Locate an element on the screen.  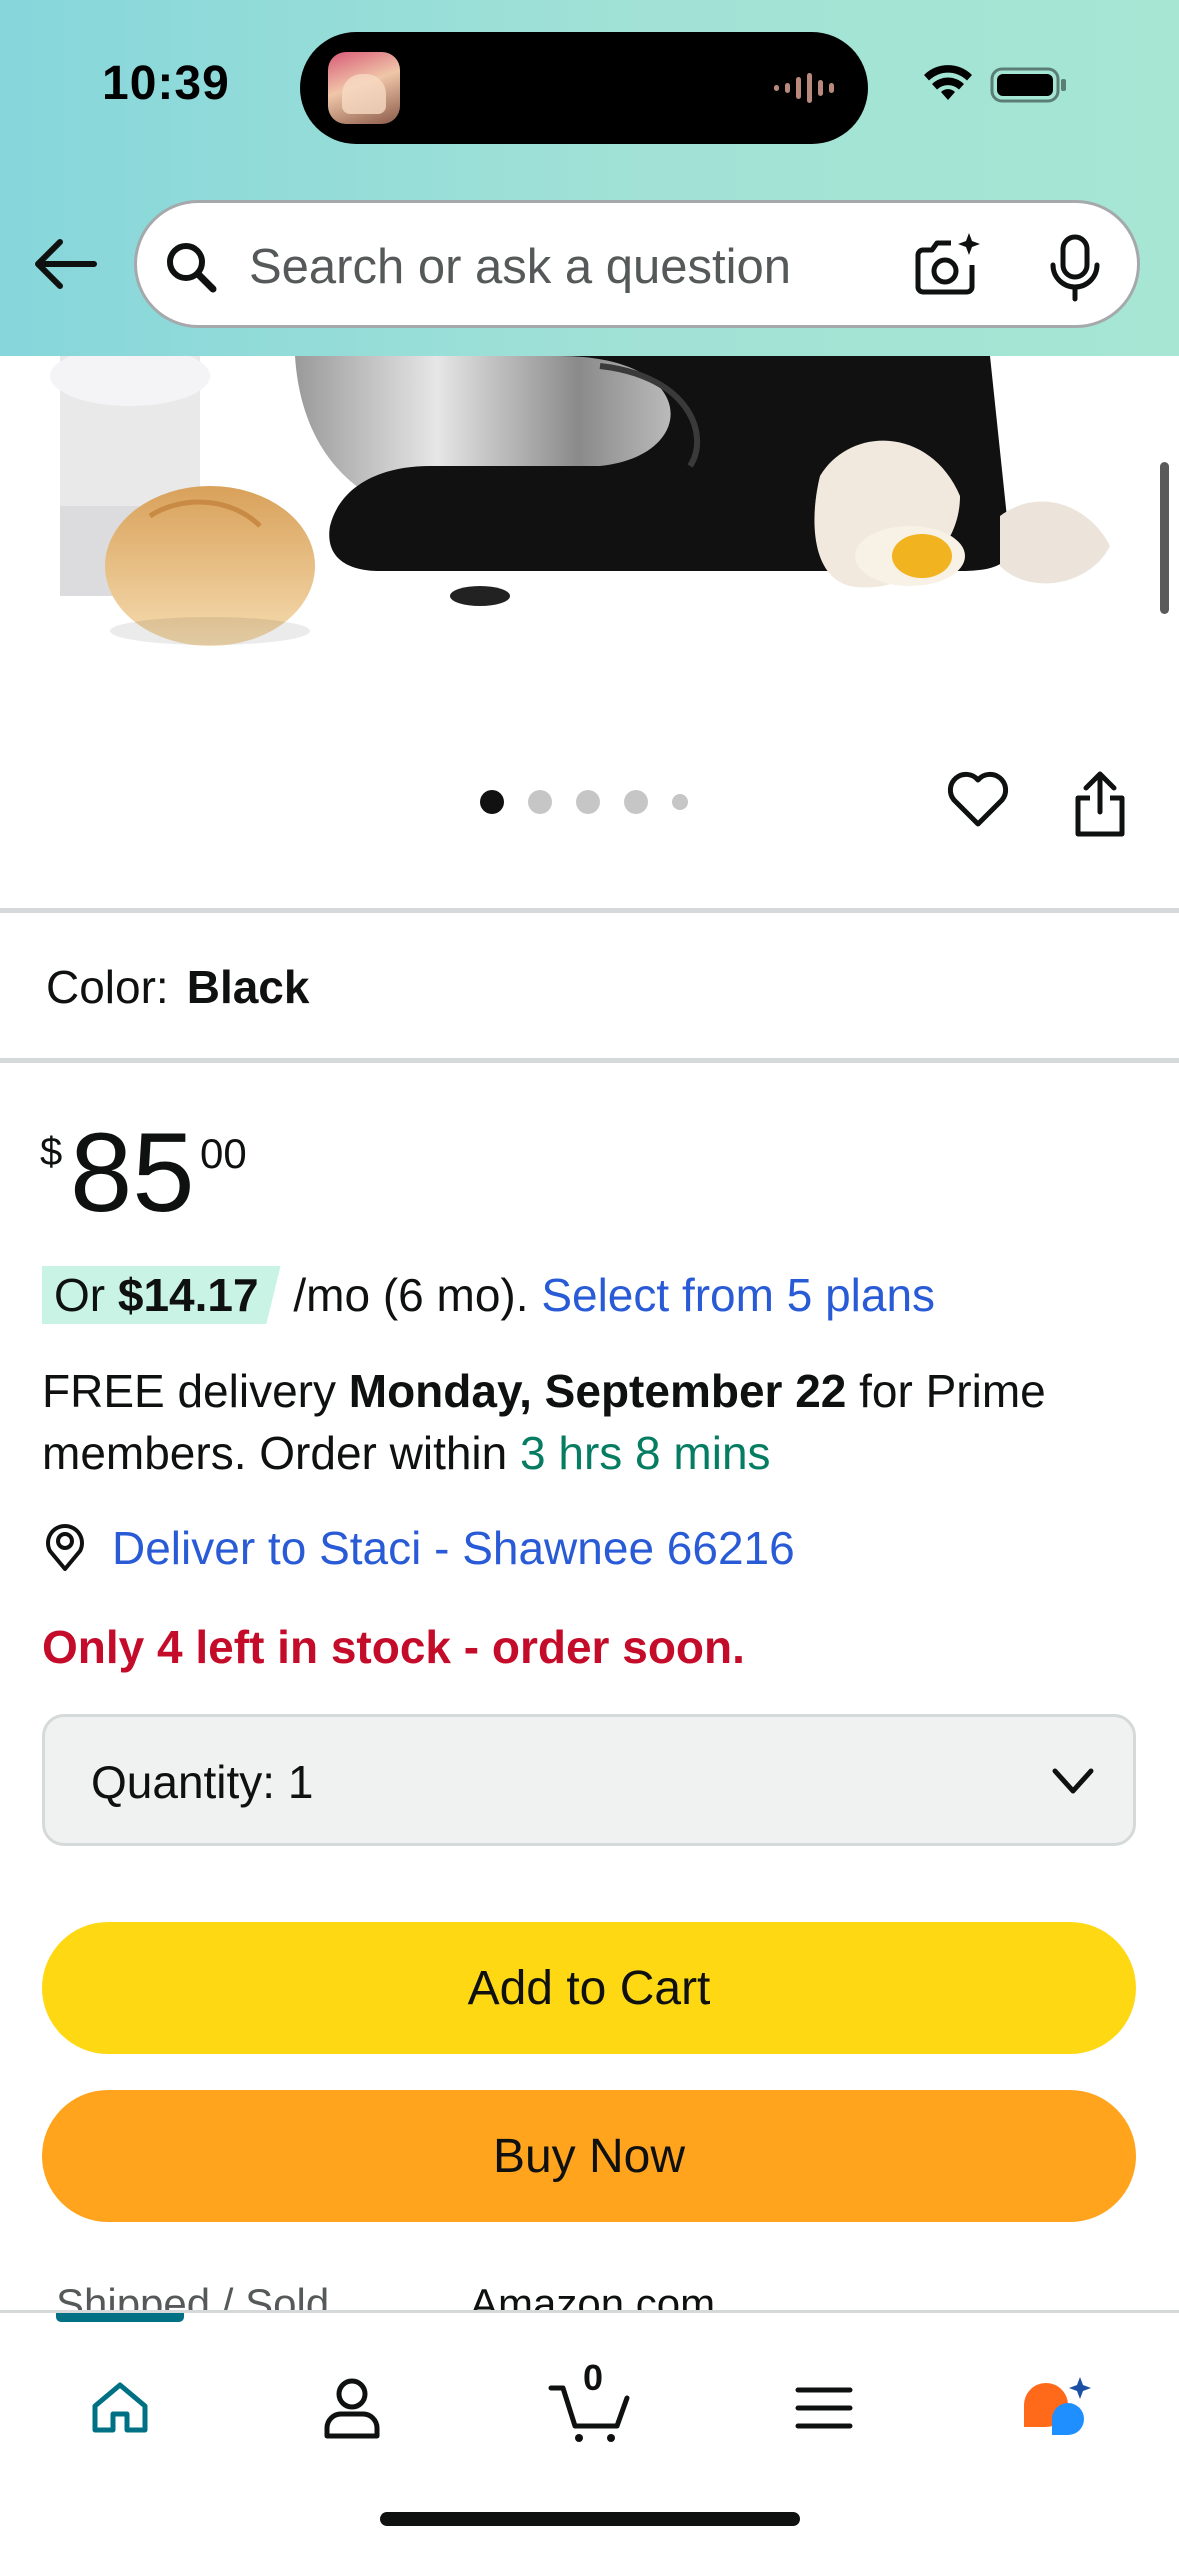
active-tab-indicator is located at coordinates (120, 2317).